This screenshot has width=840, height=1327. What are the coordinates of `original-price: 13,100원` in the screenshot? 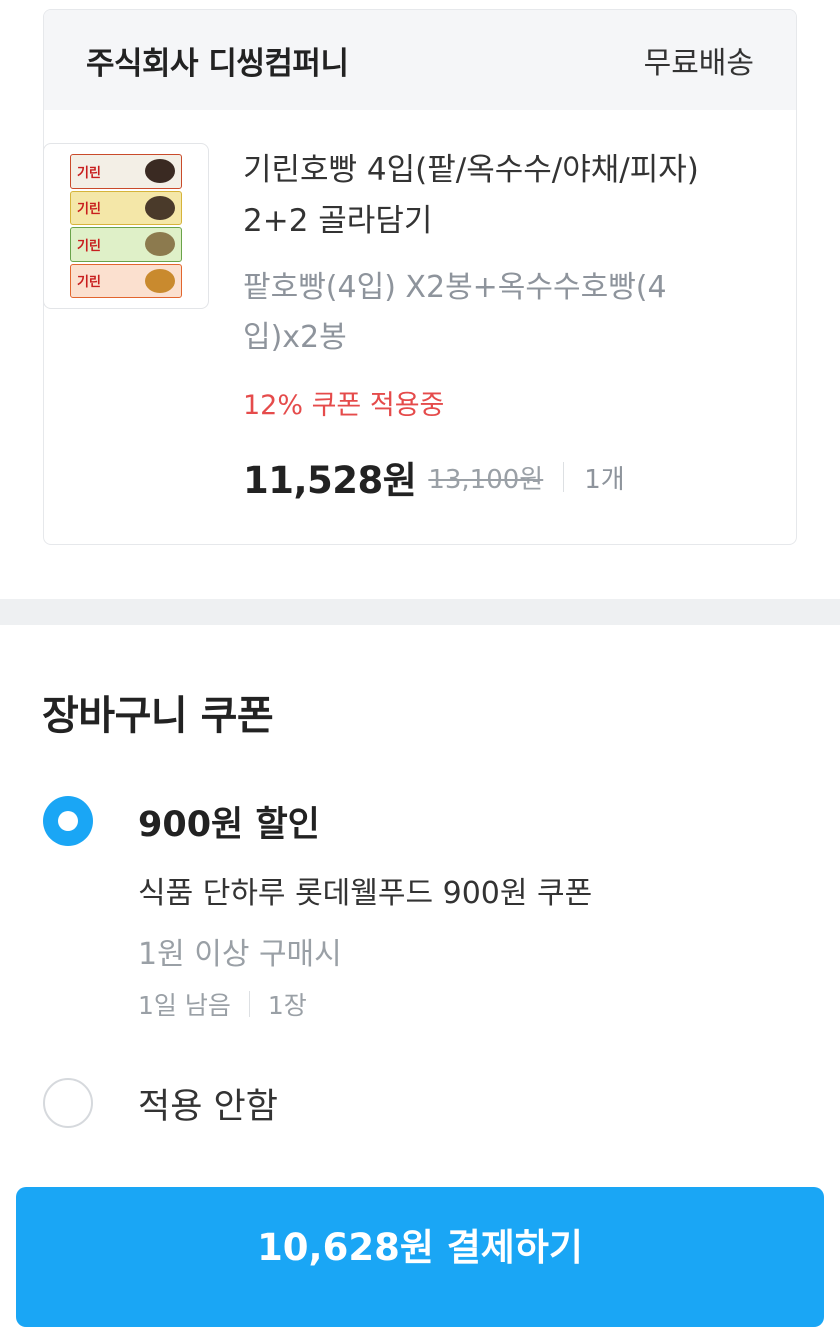 It's located at (486, 479).